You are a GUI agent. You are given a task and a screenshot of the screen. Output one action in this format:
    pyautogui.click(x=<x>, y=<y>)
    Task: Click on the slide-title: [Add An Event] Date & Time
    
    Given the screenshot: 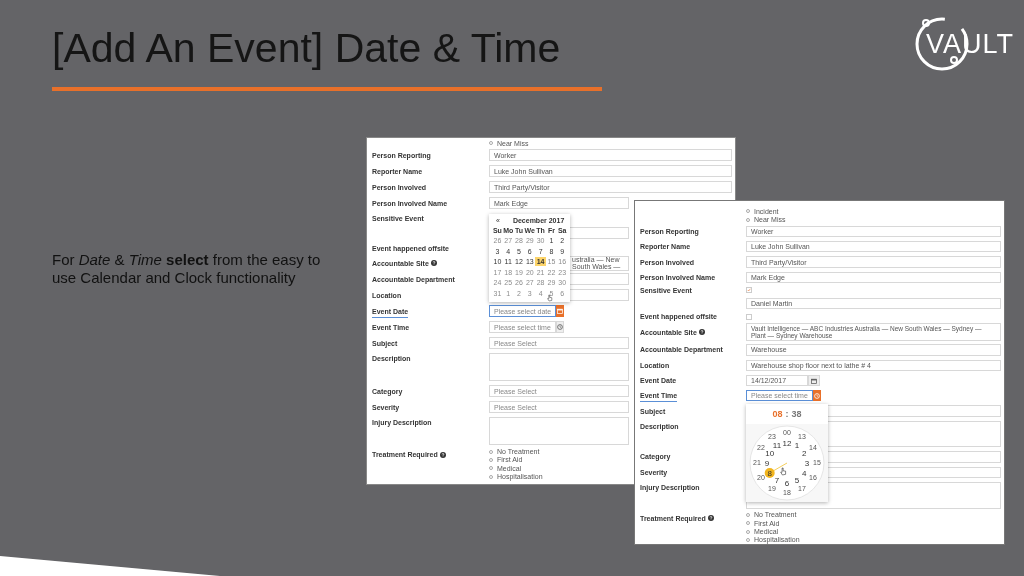 What is the action you would take?
    pyautogui.click(x=307, y=48)
    